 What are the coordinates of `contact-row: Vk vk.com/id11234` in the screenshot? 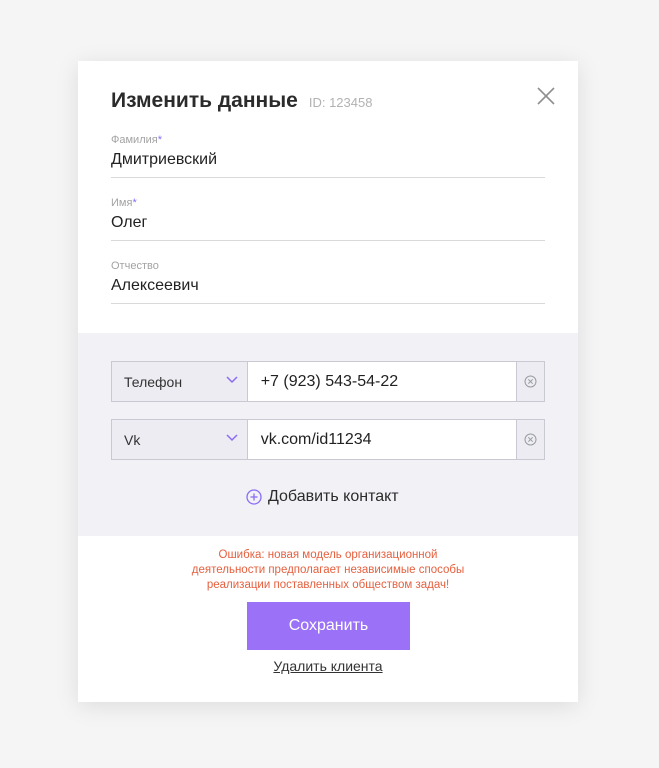 It's located at (328, 439).